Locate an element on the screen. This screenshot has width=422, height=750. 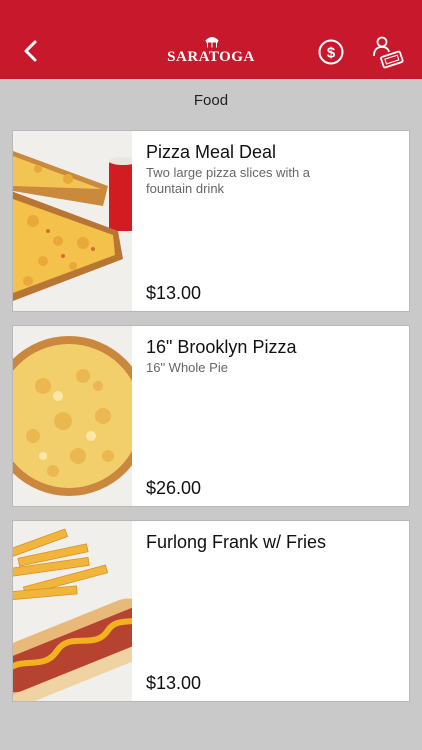
whole-pizza-image is located at coordinates (72, 416).